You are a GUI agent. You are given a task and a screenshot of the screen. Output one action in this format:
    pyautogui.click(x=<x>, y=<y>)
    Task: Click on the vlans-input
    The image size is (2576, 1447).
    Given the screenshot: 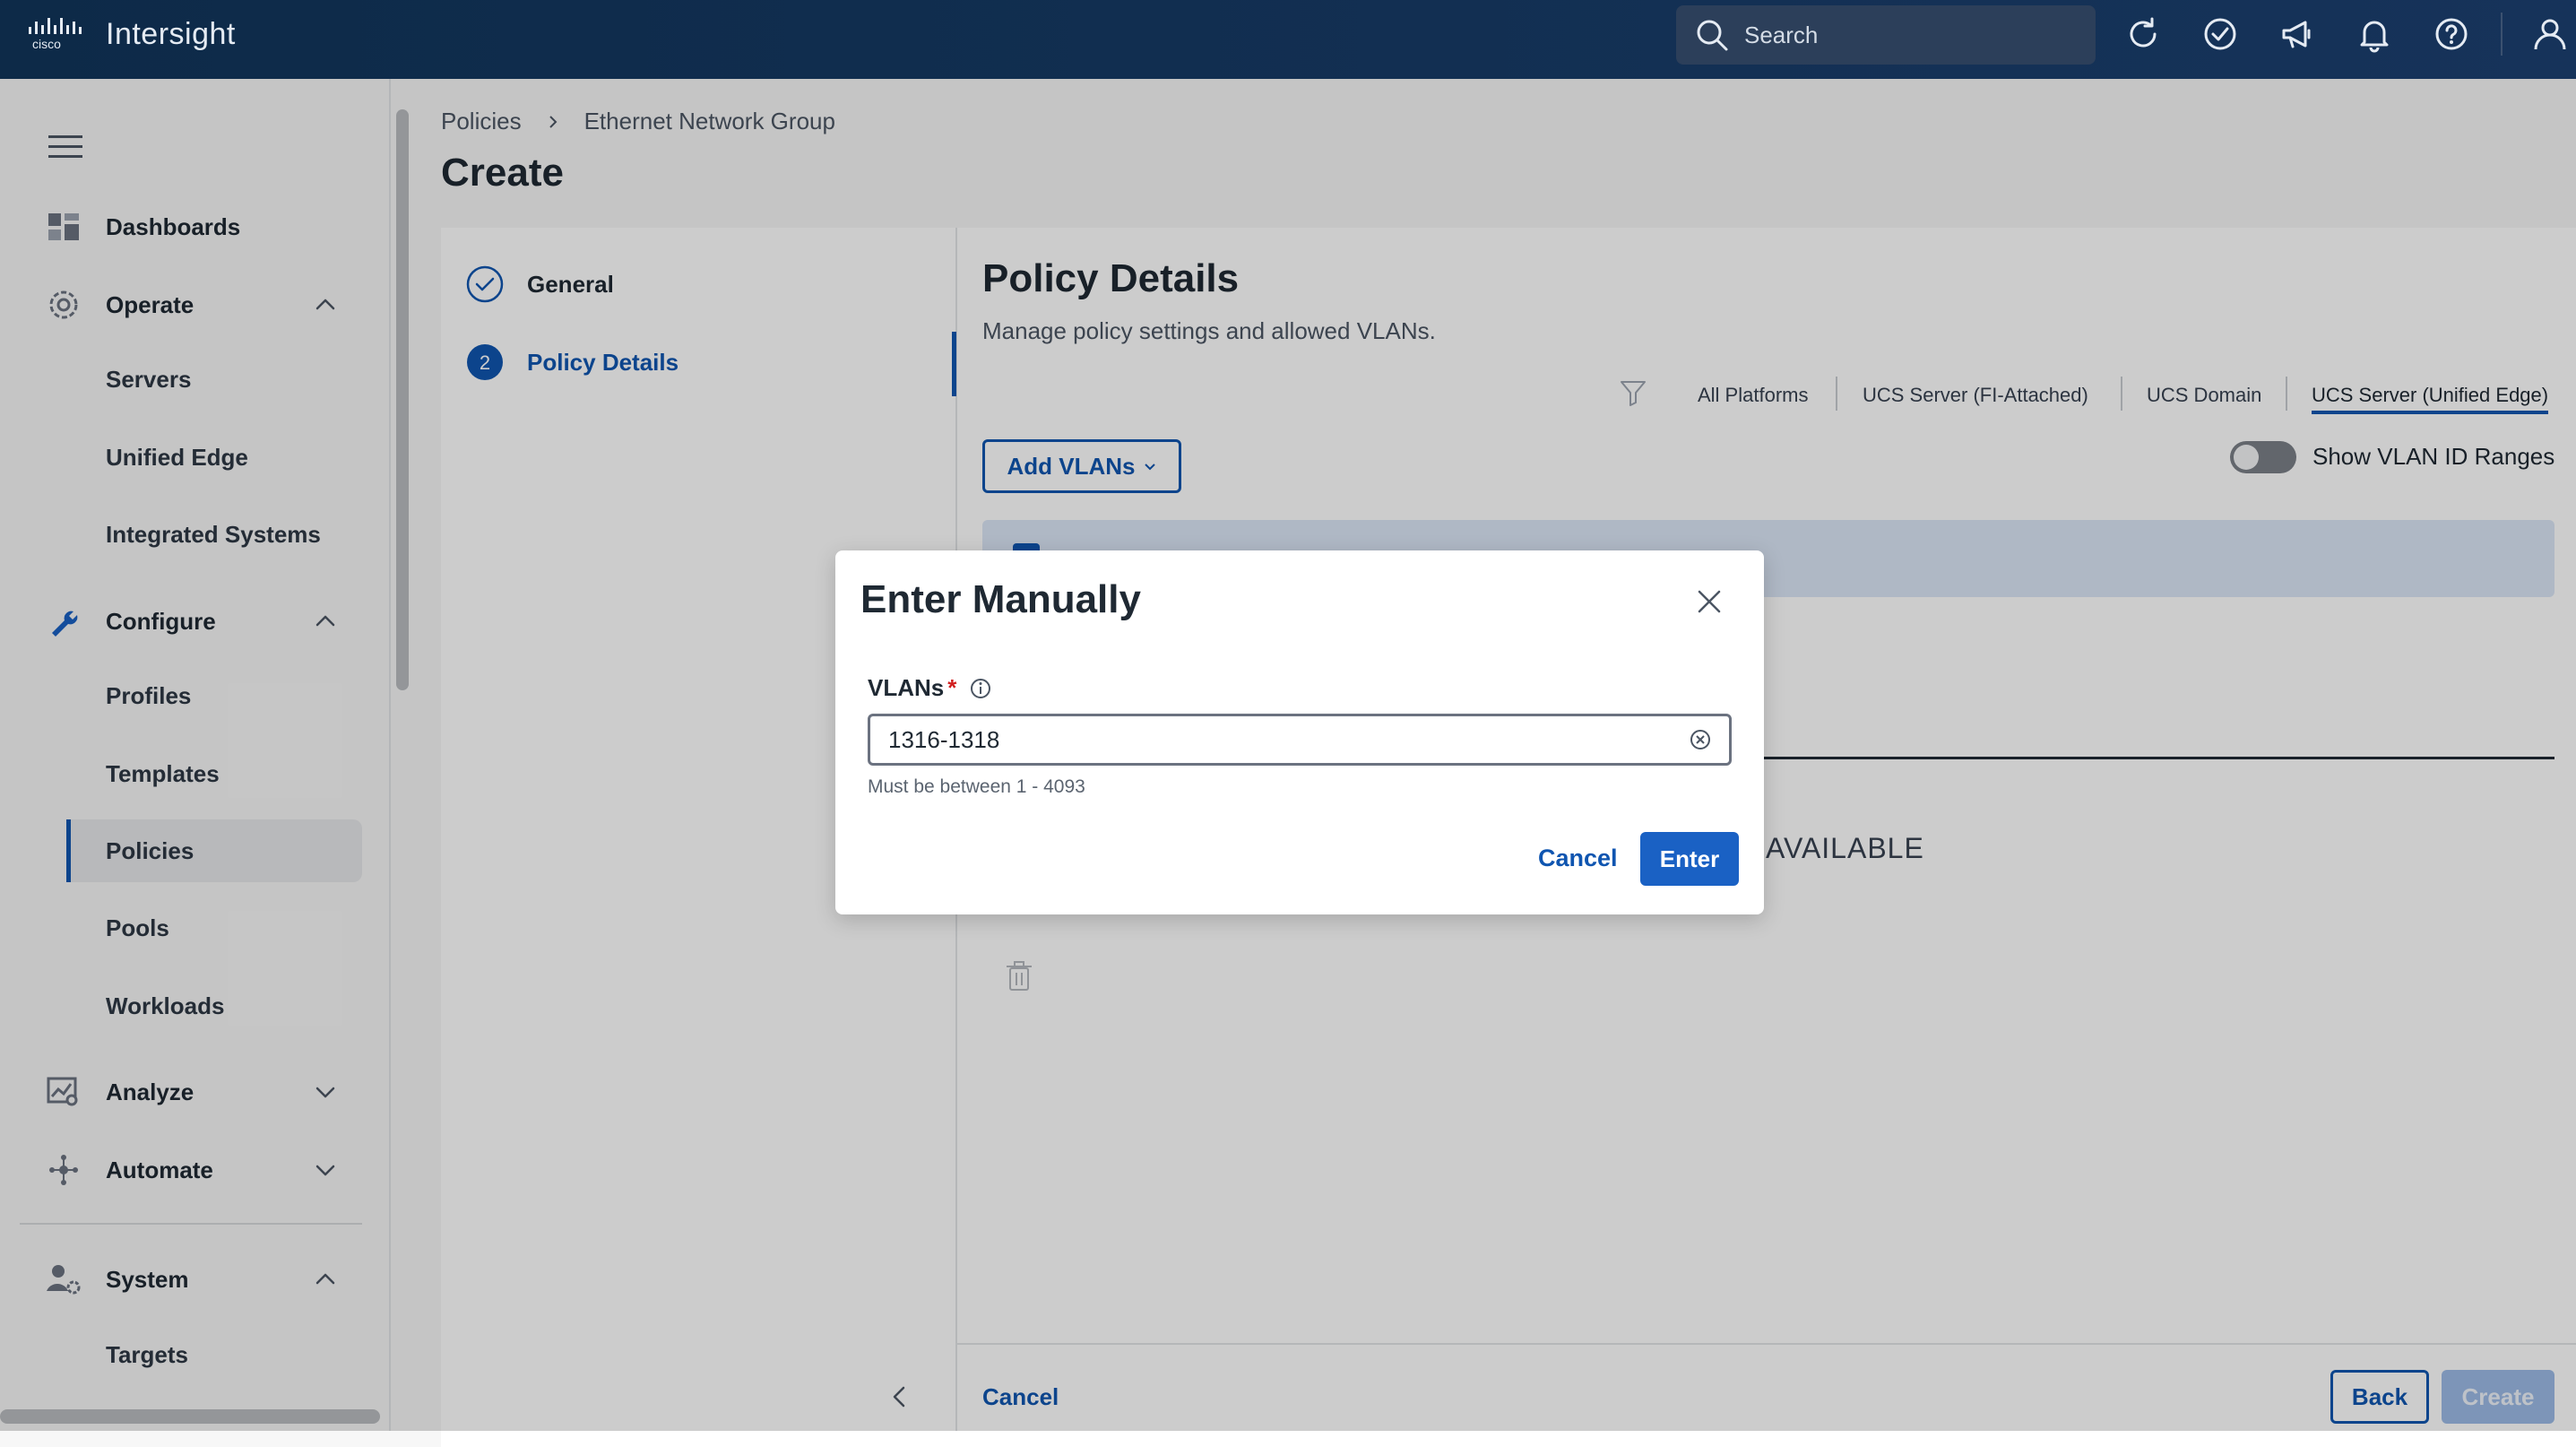 What is the action you would take?
    pyautogui.click(x=1273, y=740)
    